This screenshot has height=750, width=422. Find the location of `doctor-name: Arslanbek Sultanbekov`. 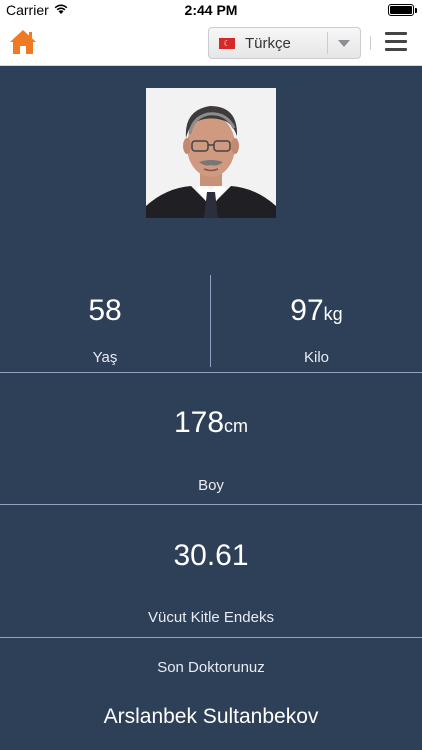

doctor-name: Arslanbek Sultanbekov is located at coordinates (211, 716).